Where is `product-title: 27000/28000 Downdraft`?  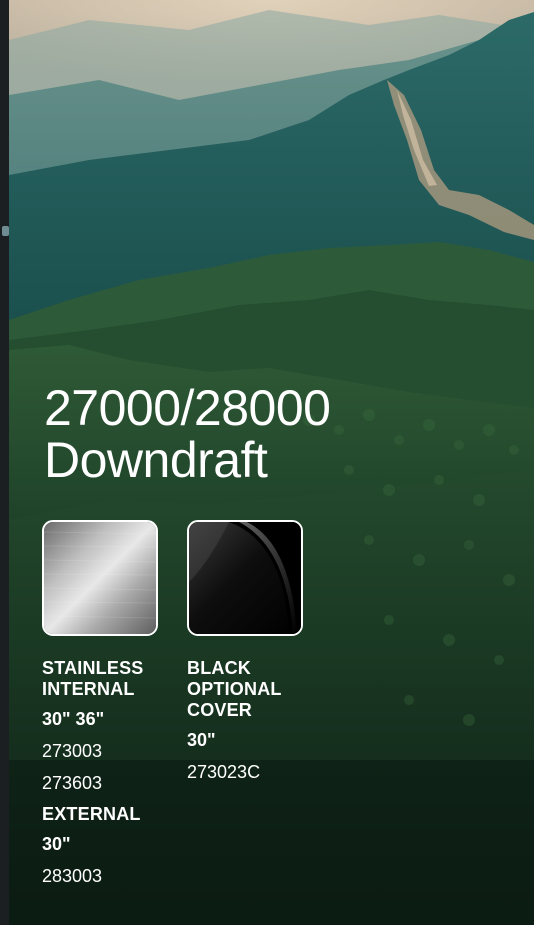
product-title: 27000/28000 Downdraft is located at coordinates (187, 434).